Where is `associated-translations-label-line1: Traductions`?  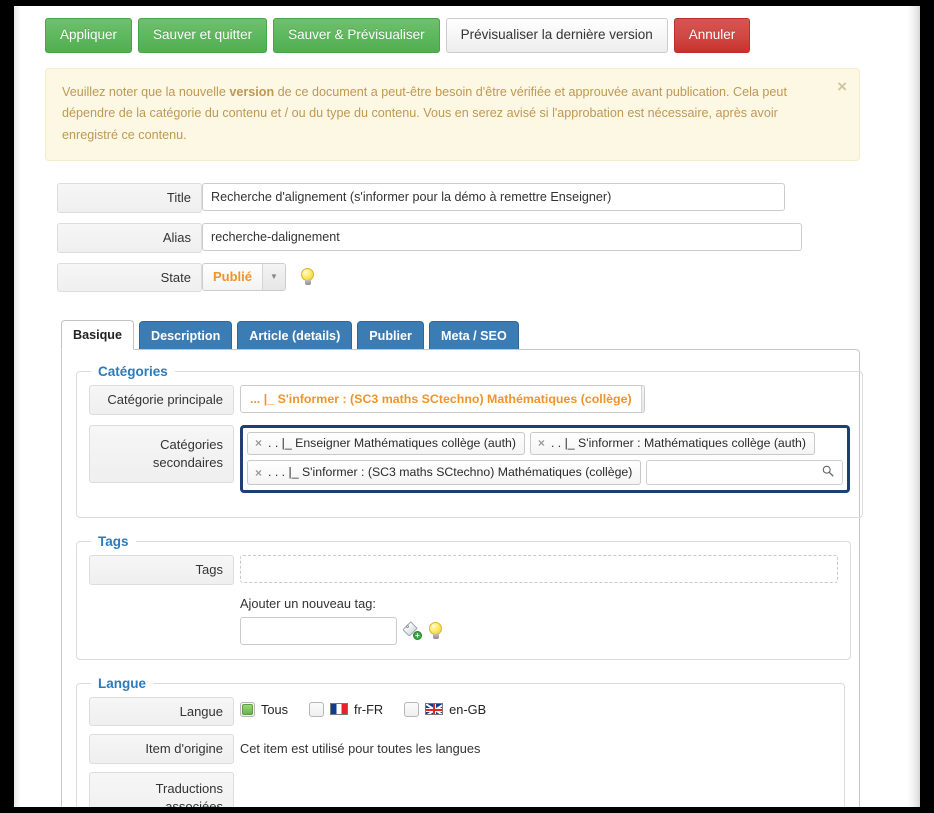
associated-translations-label-line1: Traductions is located at coordinates (189, 789).